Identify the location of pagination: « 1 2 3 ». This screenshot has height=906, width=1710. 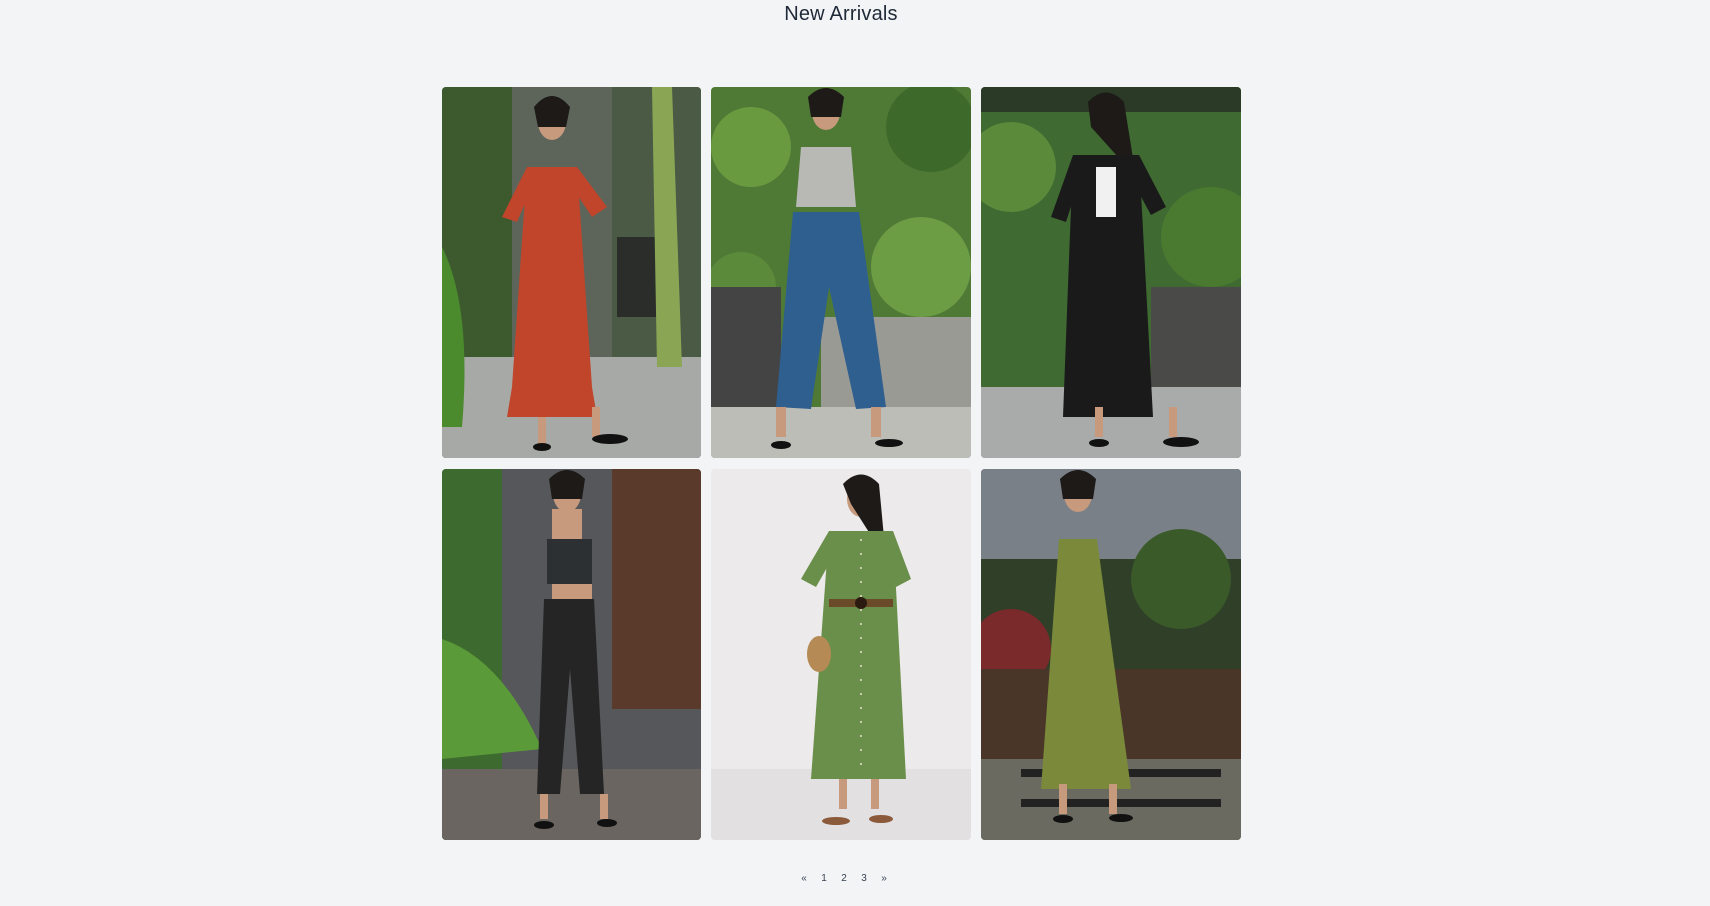
(844, 878).